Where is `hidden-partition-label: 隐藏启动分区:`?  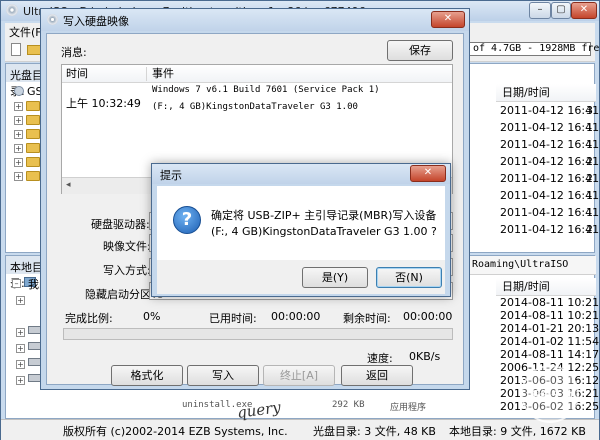 hidden-partition-label: 隐藏启动分区: is located at coordinates (120, 294).